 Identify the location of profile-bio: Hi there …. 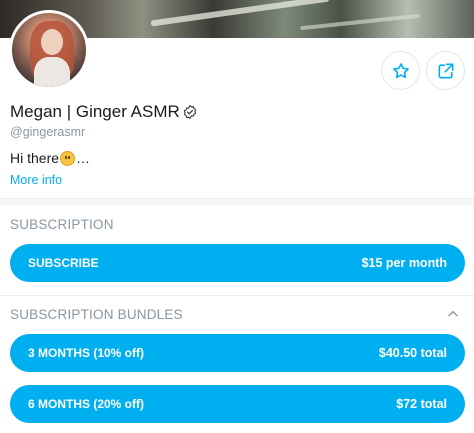
(50, 158).